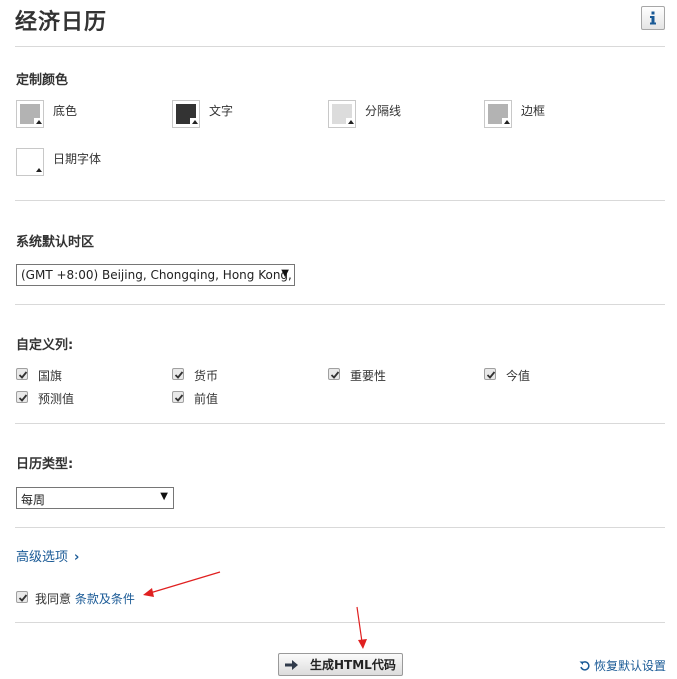 The width and height of the screenshot is (677, 679). I want to click on column-checkbox-currency: 货币, so click(232, 375).